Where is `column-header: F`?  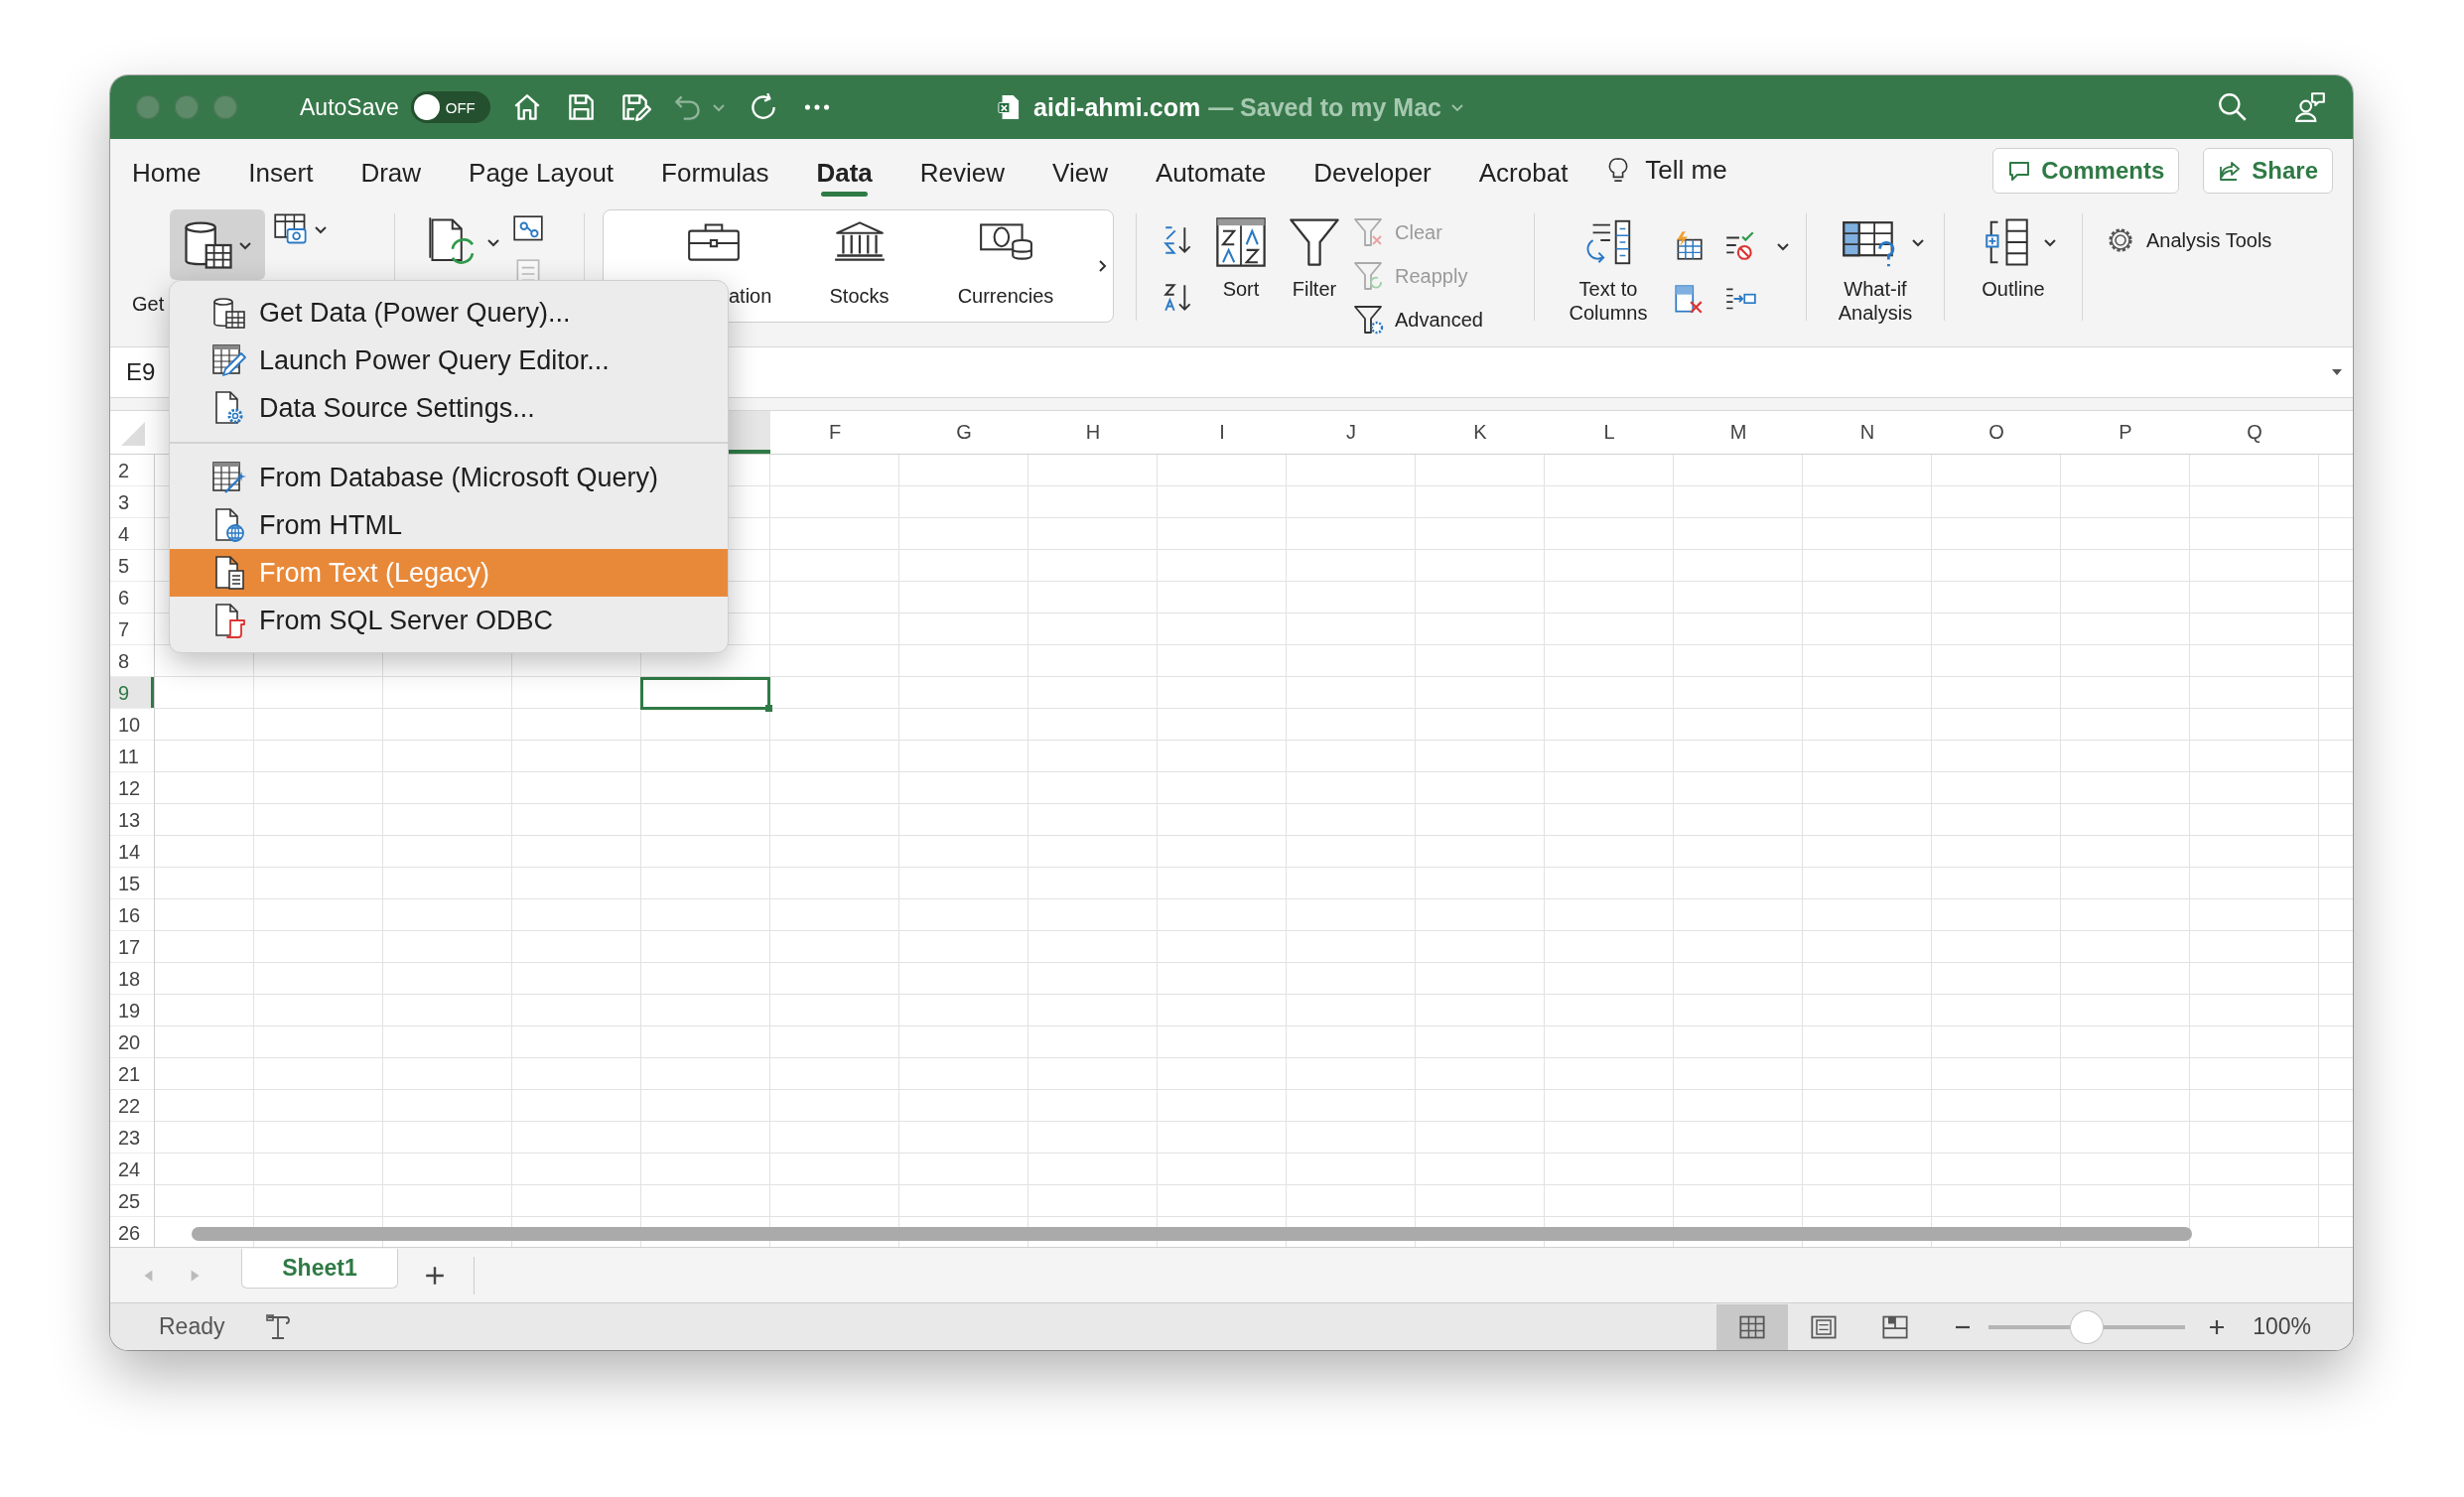
column-header: F is located at coordinates (834, 432).